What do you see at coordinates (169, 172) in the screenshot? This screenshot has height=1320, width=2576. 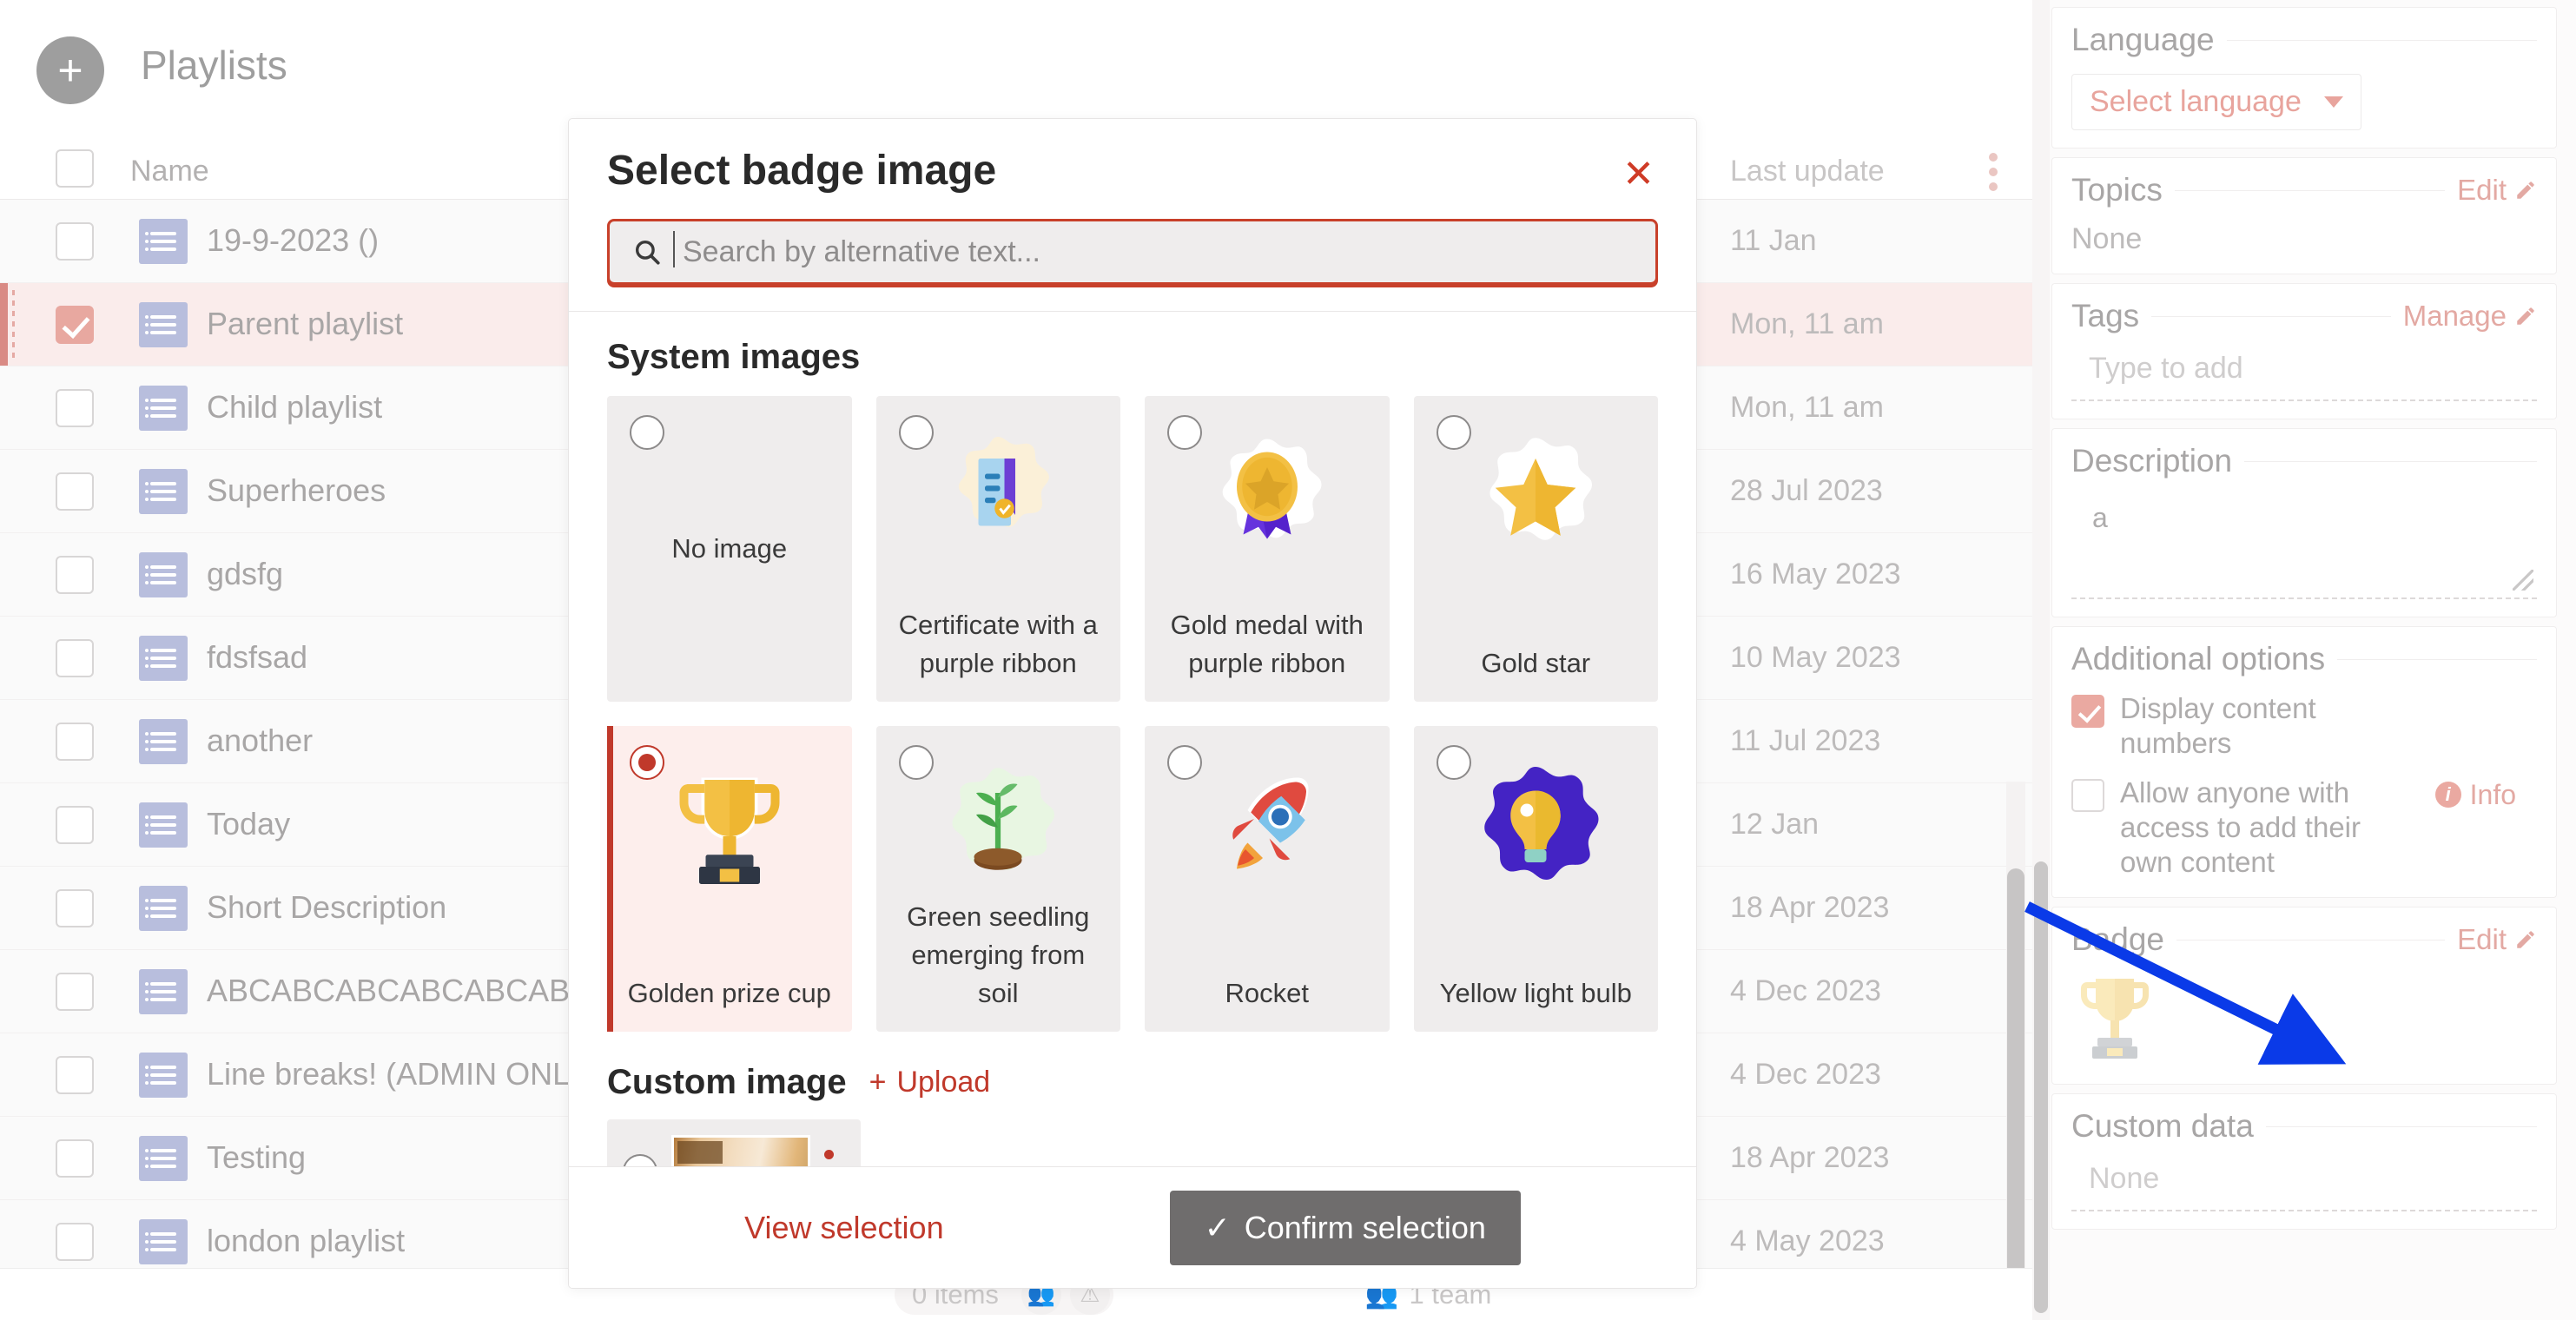 I see `column-header-name: Name` at bounding box center [169, 172].